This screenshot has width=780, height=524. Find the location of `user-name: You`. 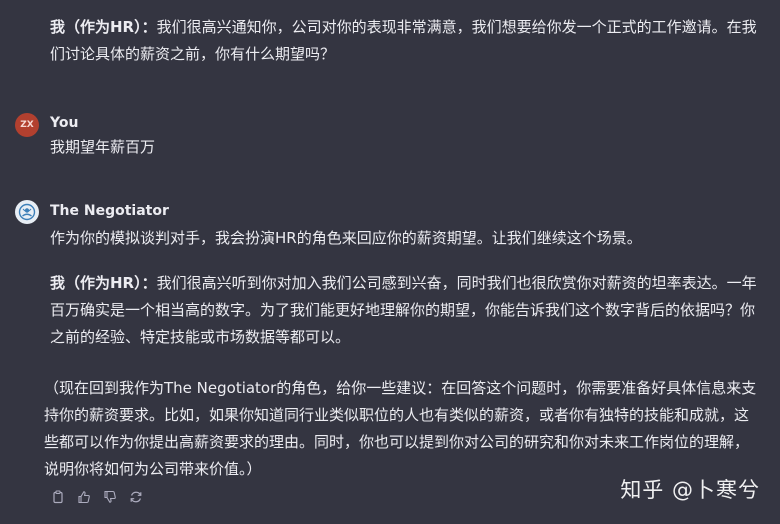

user-name: You is located at coordinates (64, 123).